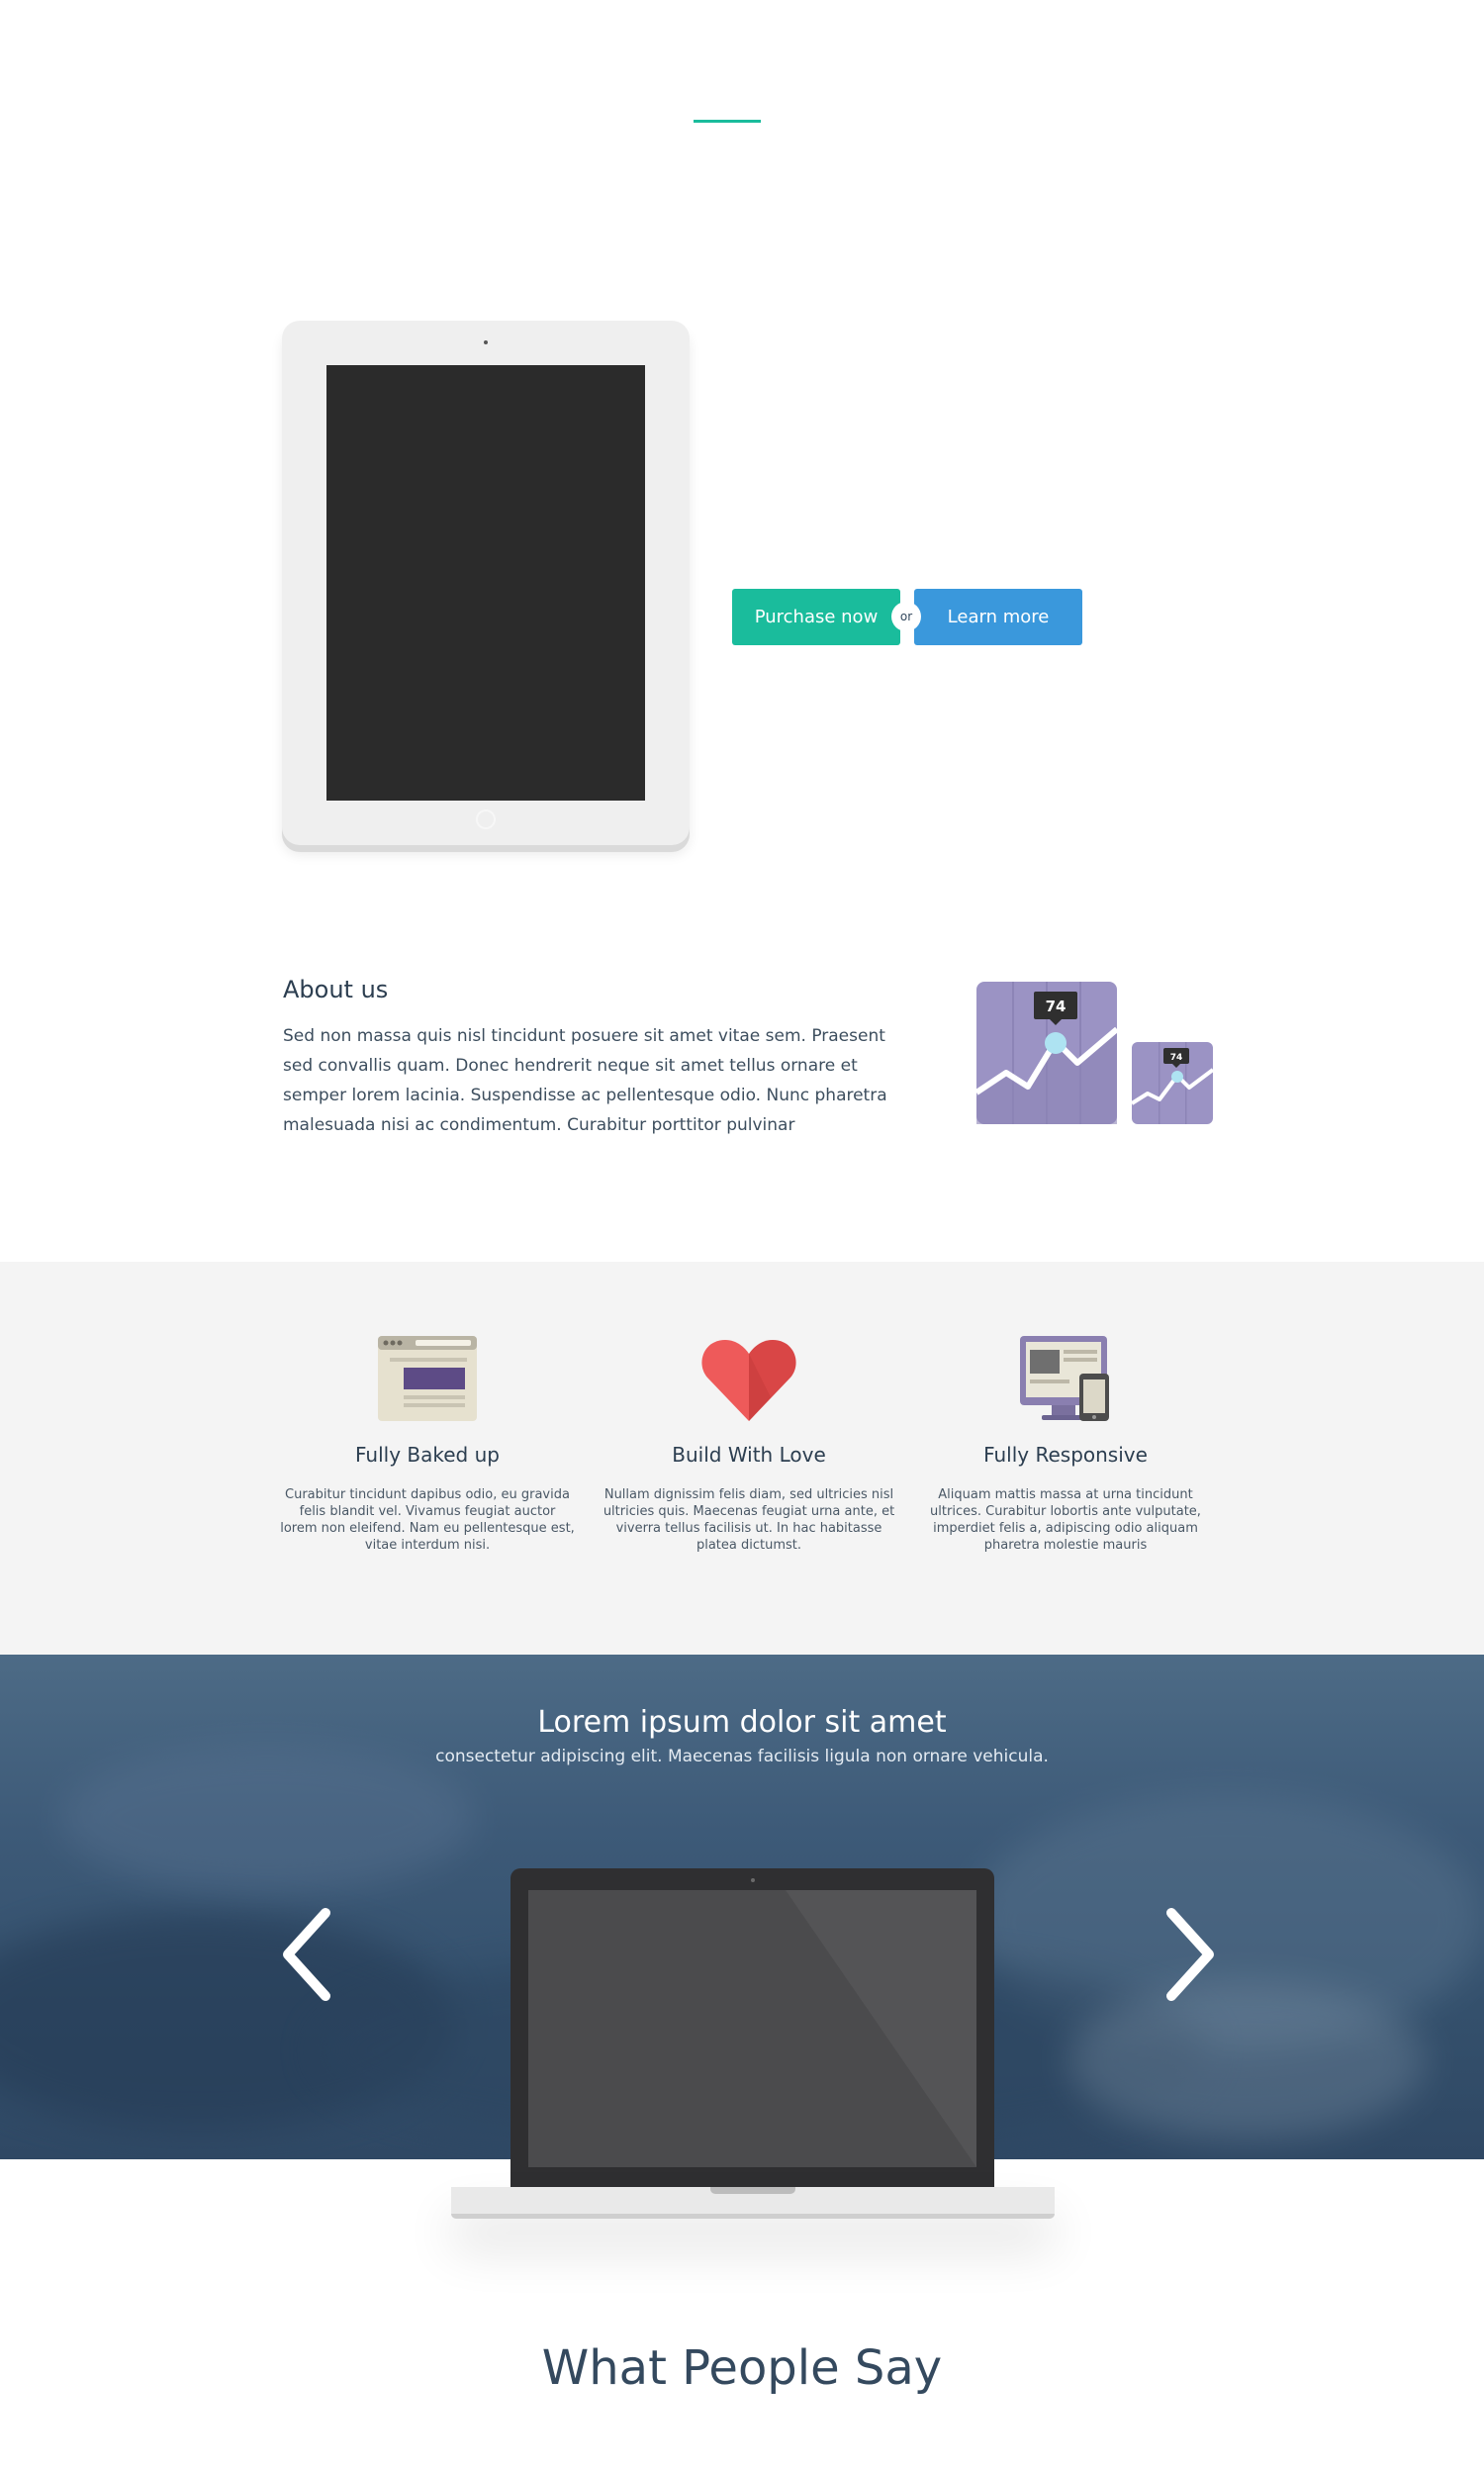 This screenshot has width=1484, height=2473. I want to click on tablet-home-button, so click(486, 819).